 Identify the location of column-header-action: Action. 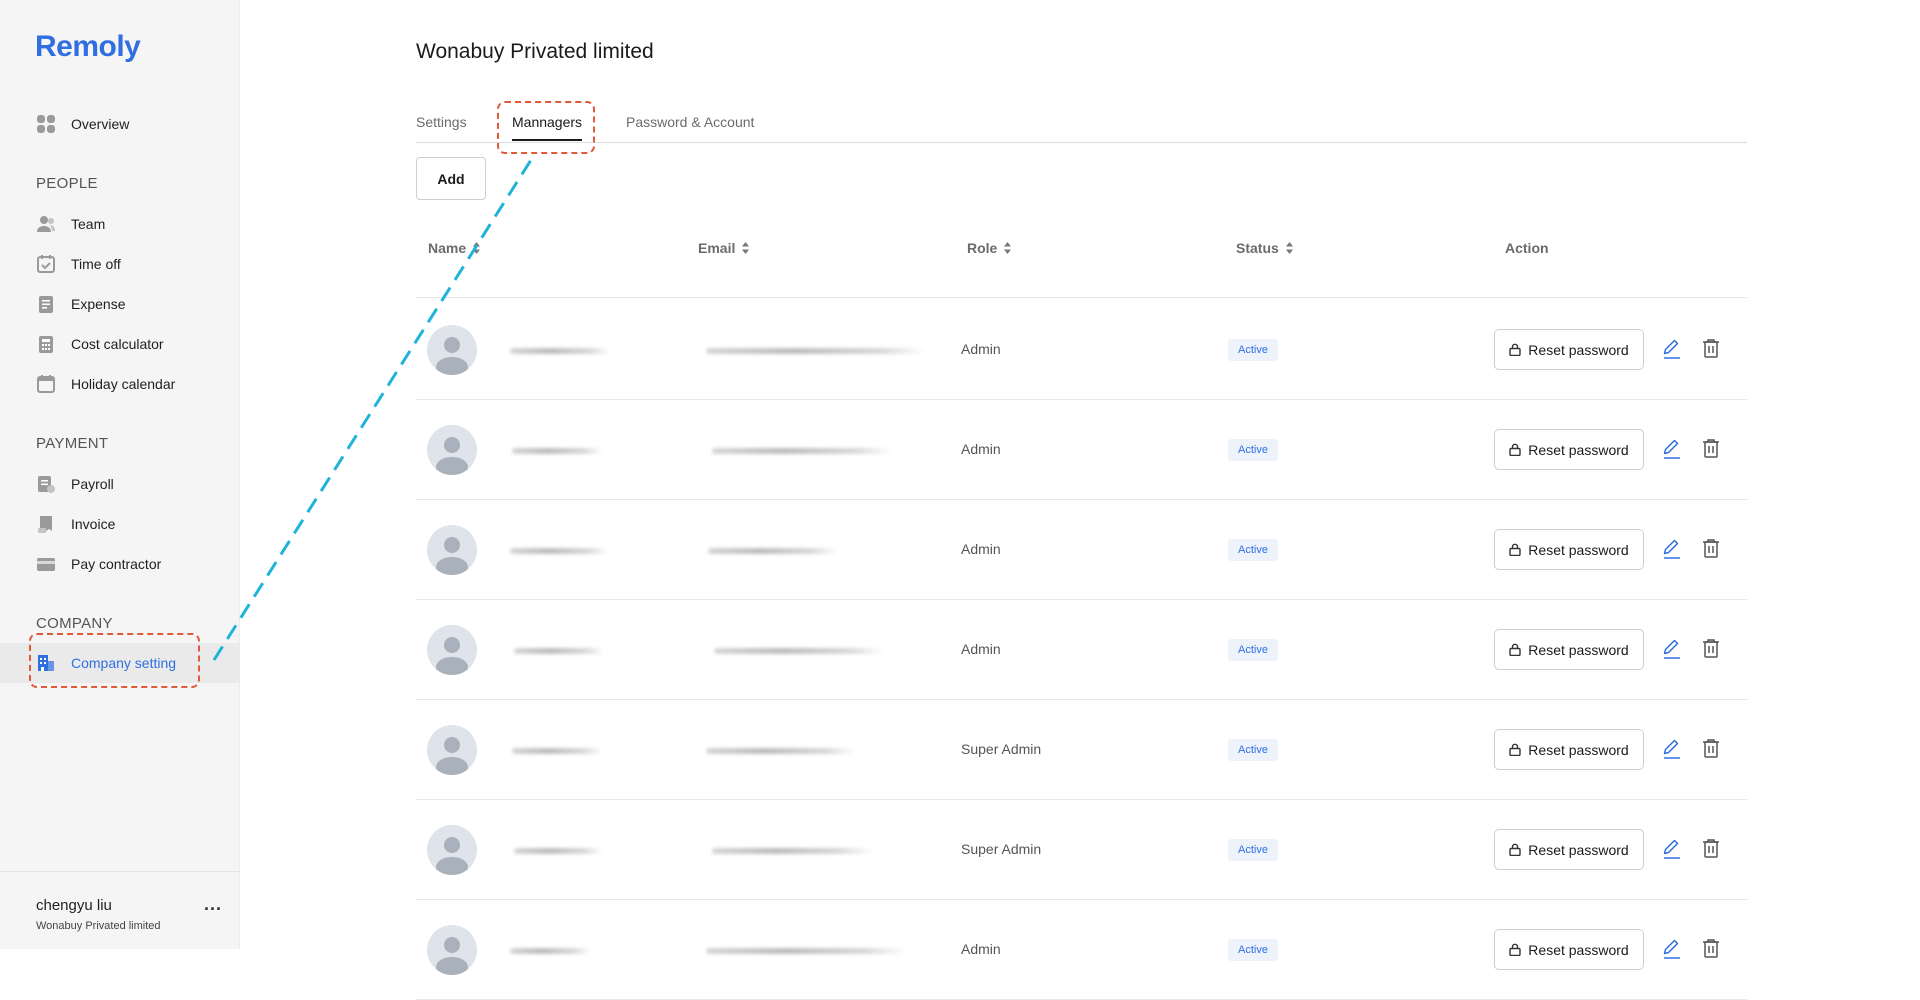
(1527, 248).